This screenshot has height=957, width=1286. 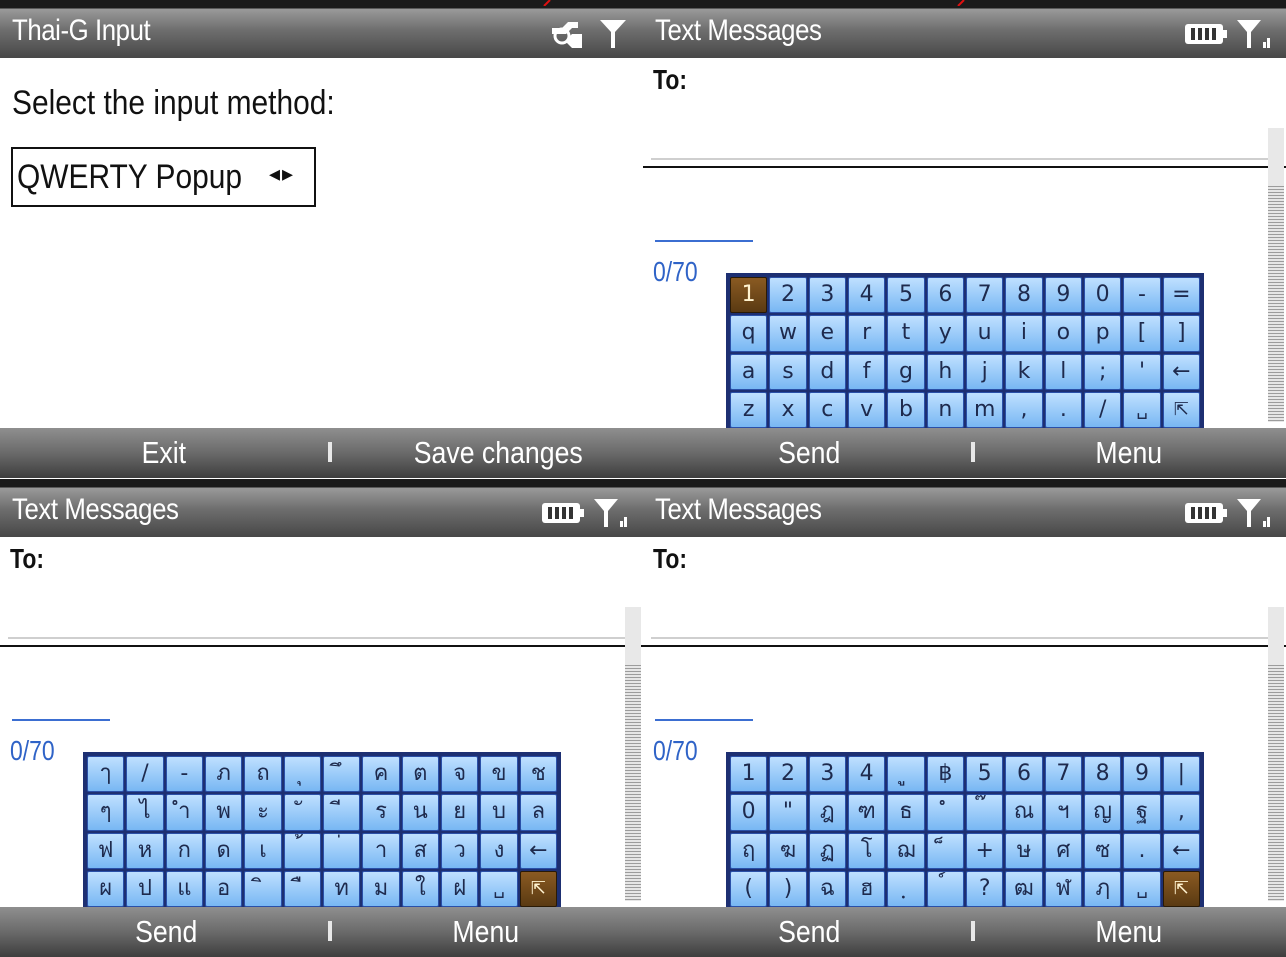 What do you see at coordinates (184, 812) in the screenshot?
I see `keyboard-key: ำ` at bounding box center [184, 812].